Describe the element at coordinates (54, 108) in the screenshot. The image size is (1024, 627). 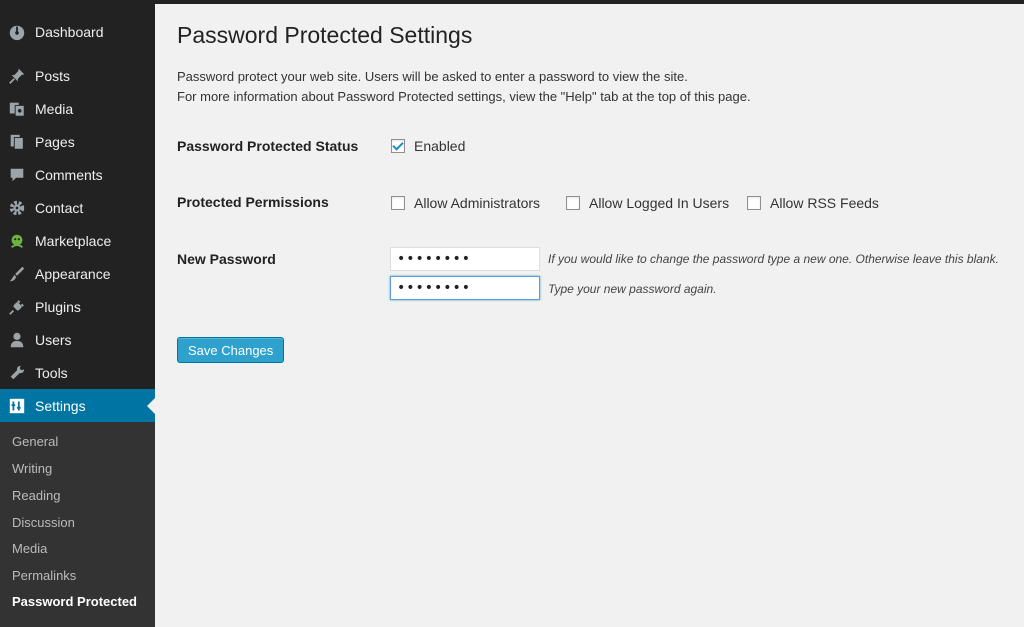
I see `sidebar-item-label: Media` at that location.